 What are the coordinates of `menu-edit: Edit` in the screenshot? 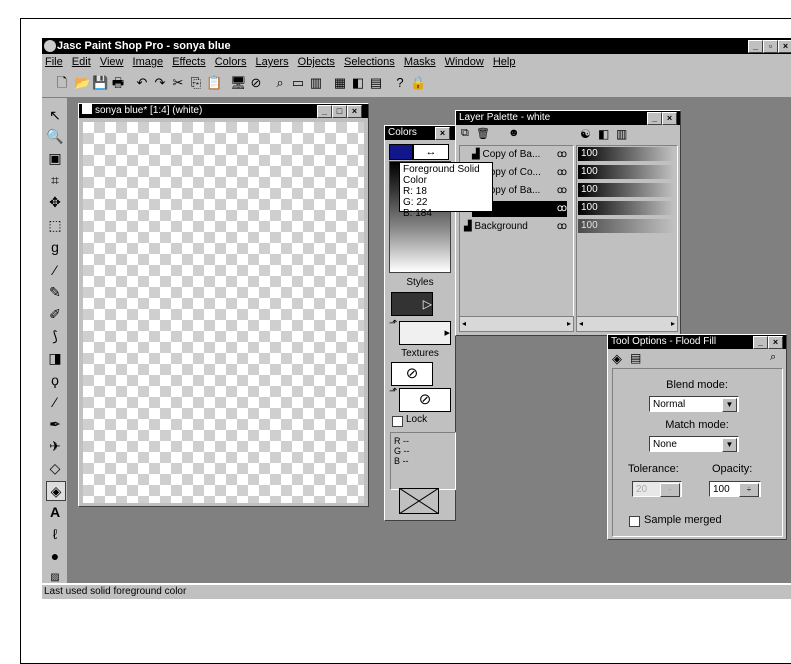 It's located at (81, 62).